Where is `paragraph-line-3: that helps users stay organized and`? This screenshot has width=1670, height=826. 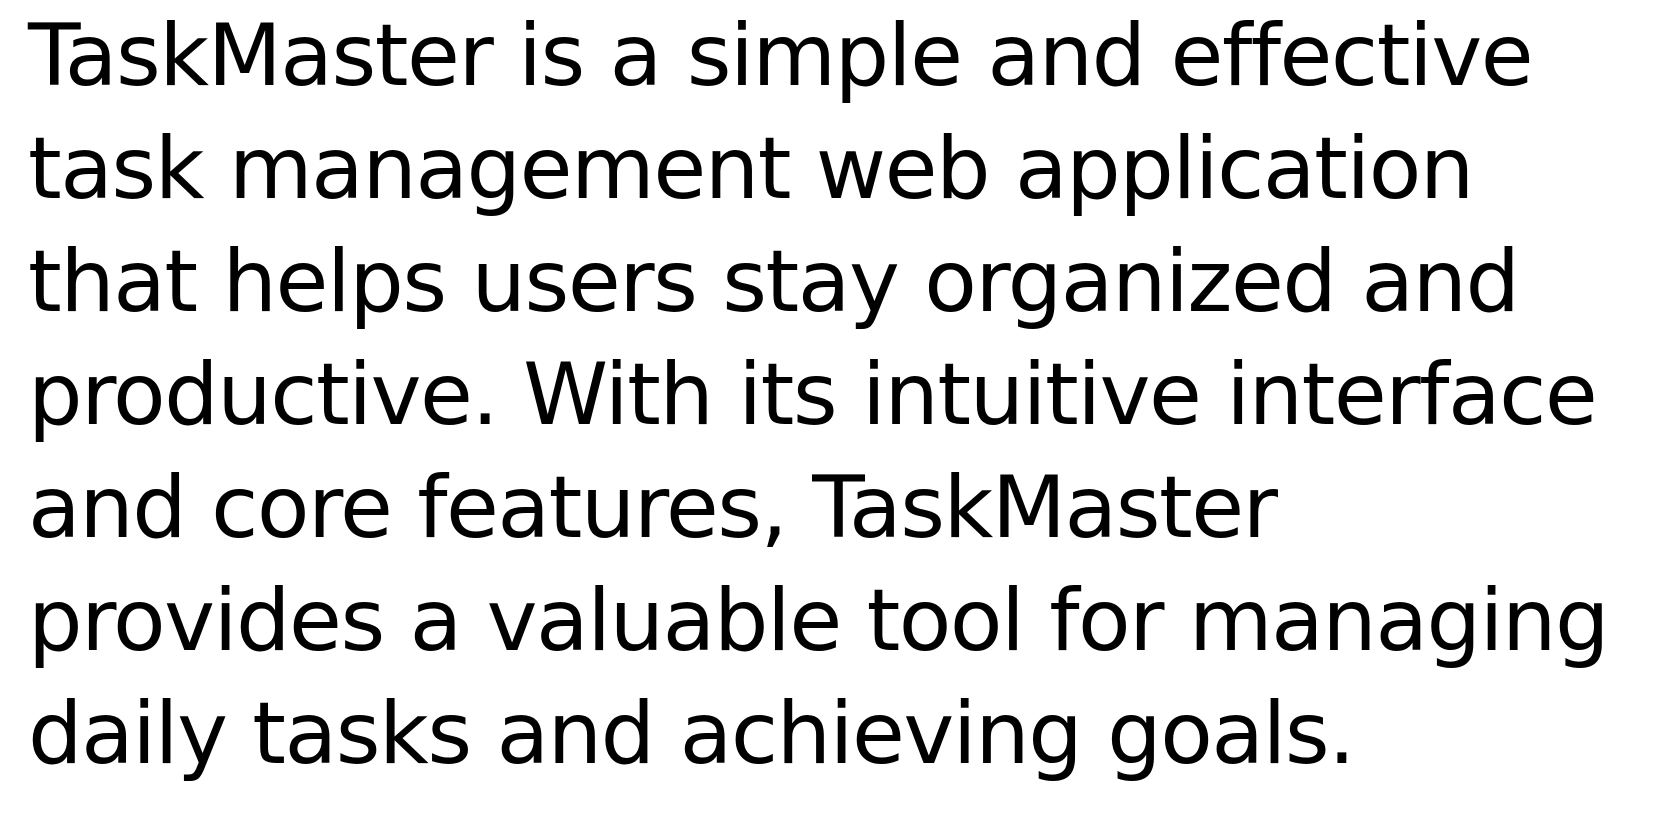
paragraph-line-3: that helps users stay organized and is located at coordinates (774, 282).